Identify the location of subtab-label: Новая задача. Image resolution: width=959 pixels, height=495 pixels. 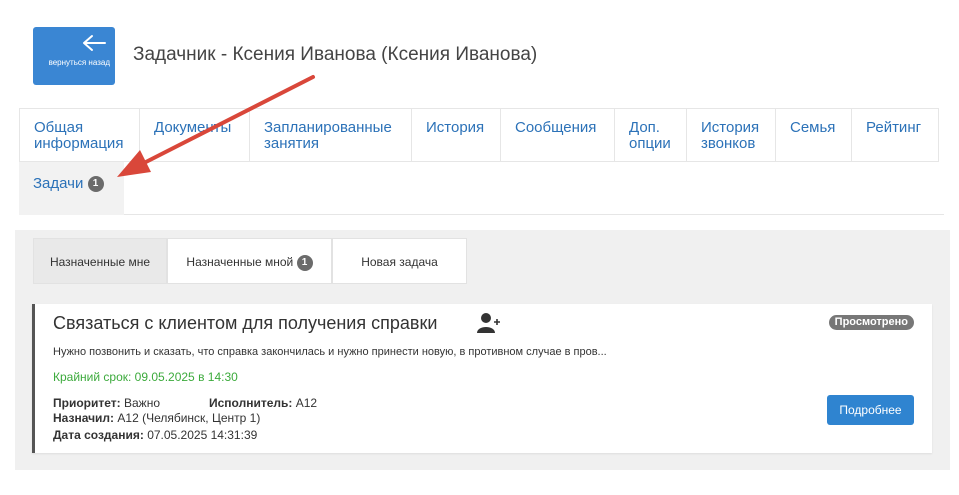
(399, 262).